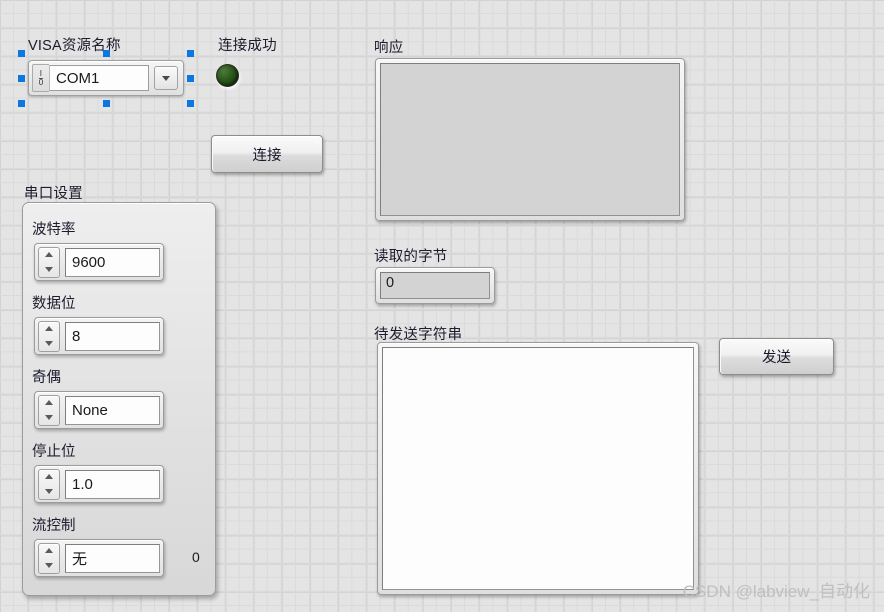 This screenshot has height=612, width=884. Describe the element at coordinates (389, 48) in the screenshot. I see `response-label: 响应` at that location.